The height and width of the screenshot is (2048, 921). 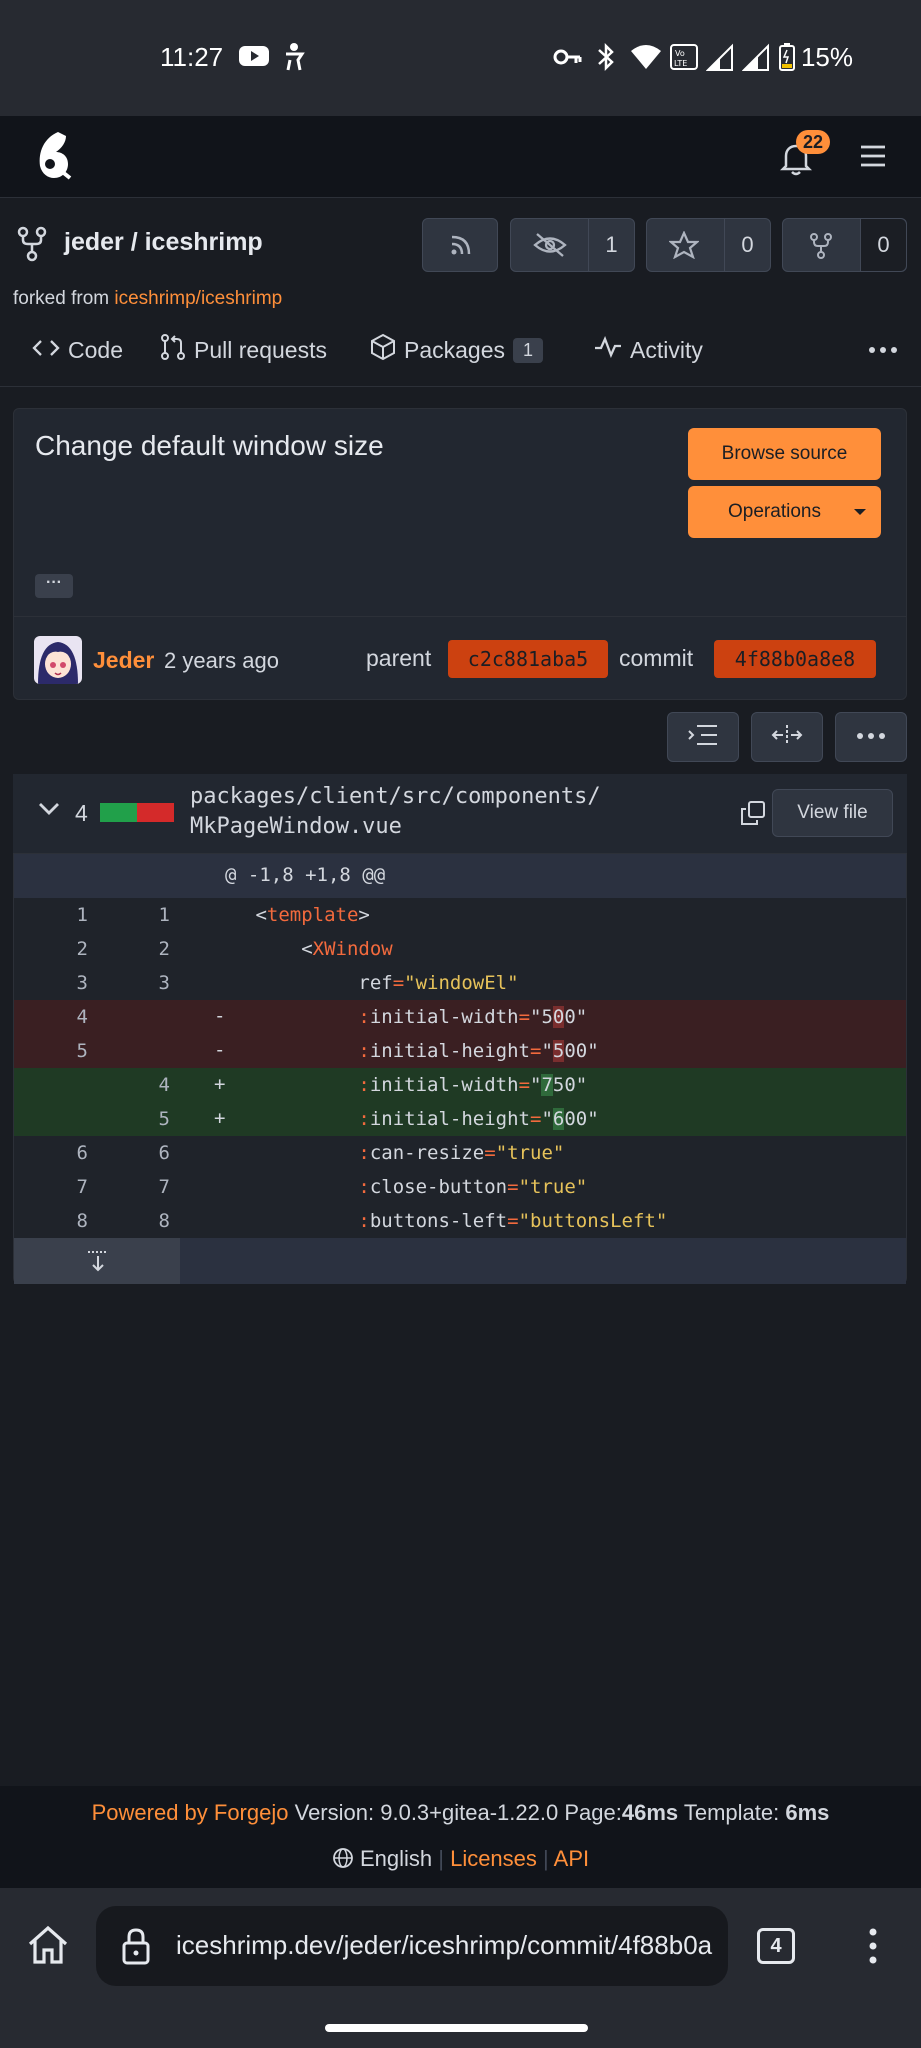 I want to click on caret-down-icon, so click(x=860, y=522).